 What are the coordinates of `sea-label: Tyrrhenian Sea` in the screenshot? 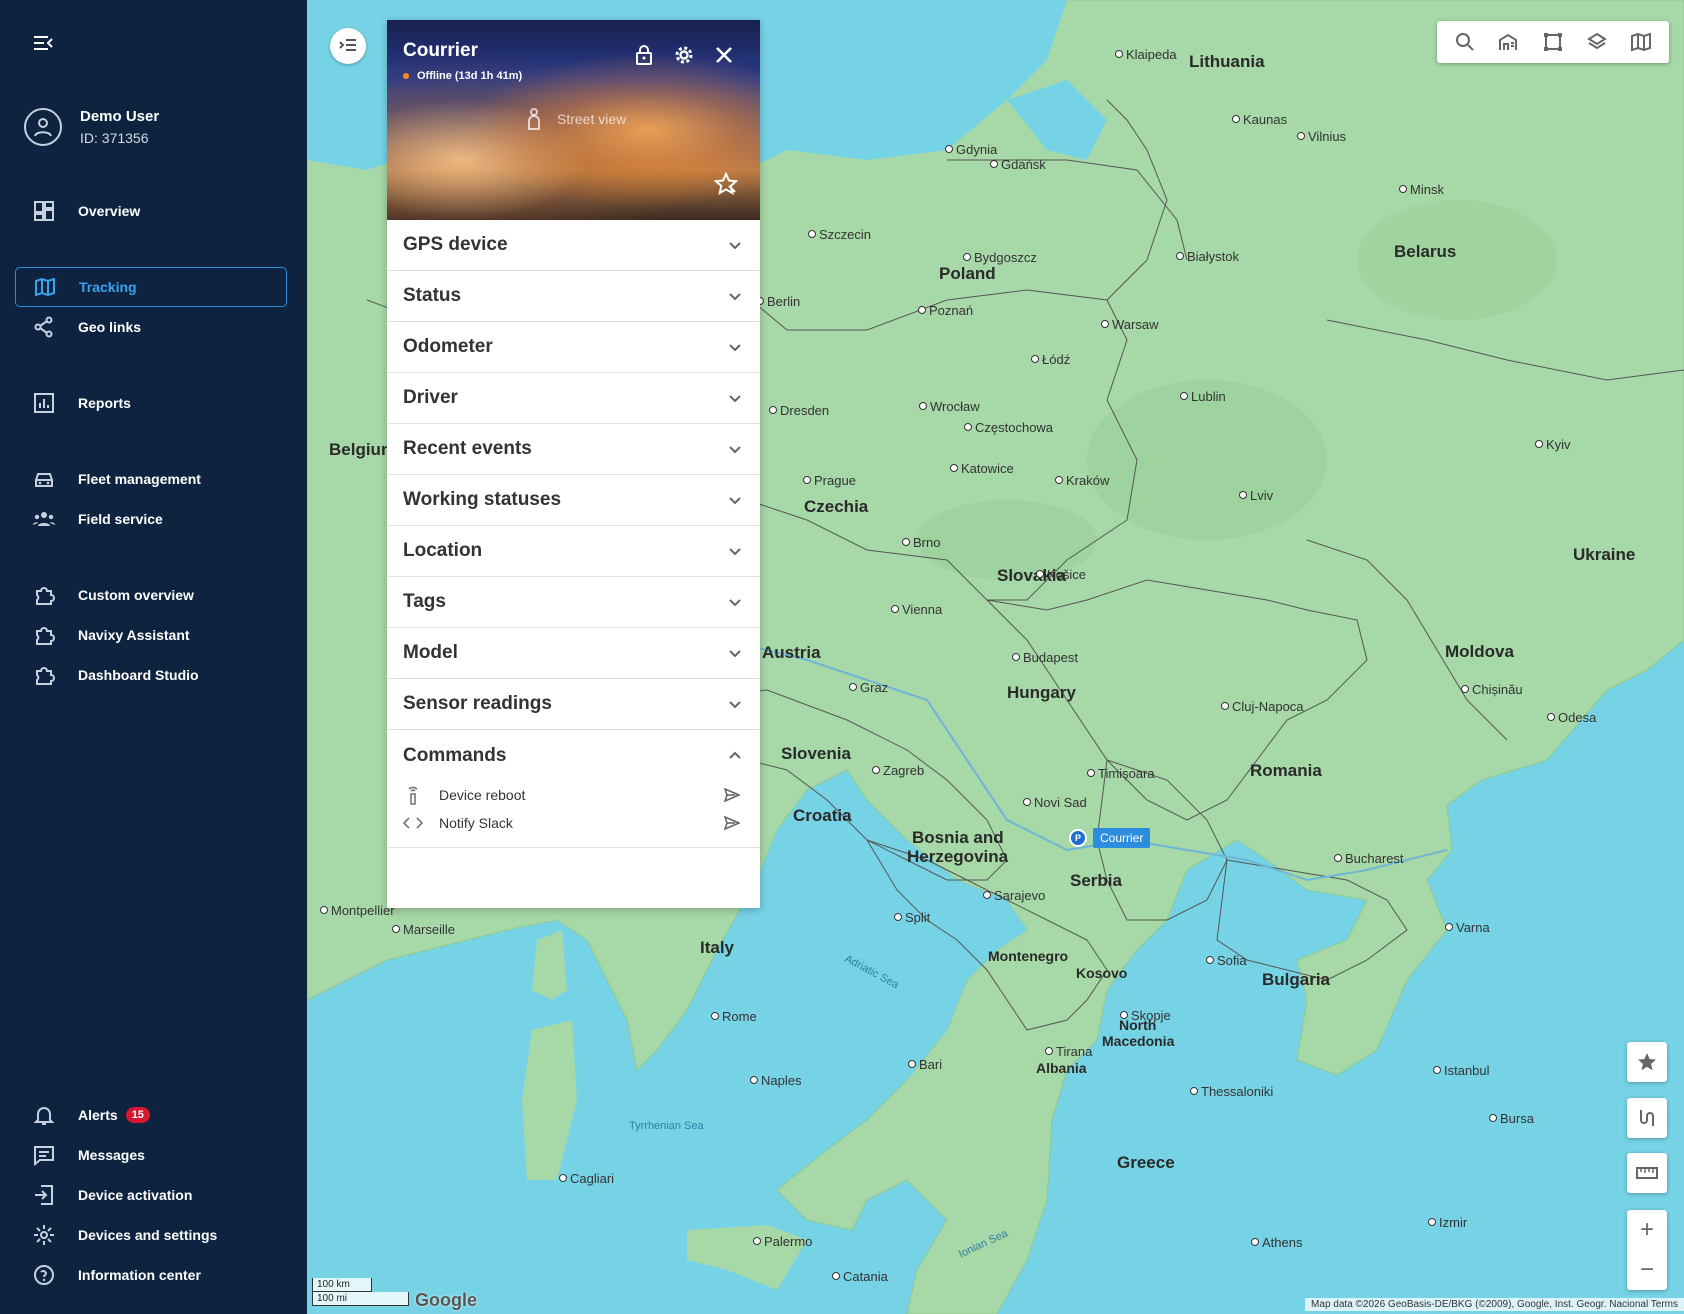 It's located at (666, 1126).